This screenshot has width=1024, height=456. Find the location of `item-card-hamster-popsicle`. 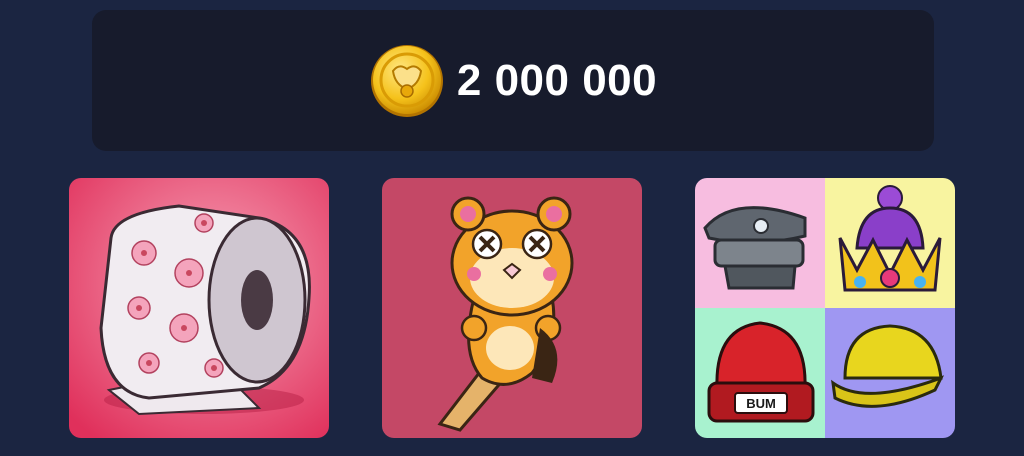

item-card-hamster-popsicle is located at coordinates (512, 308).